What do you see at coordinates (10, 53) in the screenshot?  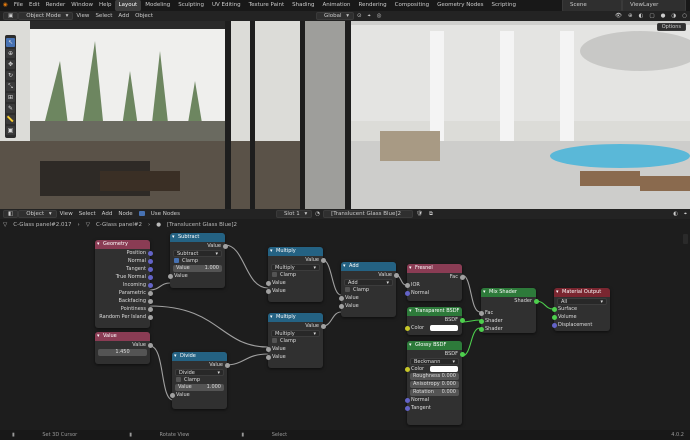 I see `cursor-tool-icon: ⊕` at bounding box center [10, 53].